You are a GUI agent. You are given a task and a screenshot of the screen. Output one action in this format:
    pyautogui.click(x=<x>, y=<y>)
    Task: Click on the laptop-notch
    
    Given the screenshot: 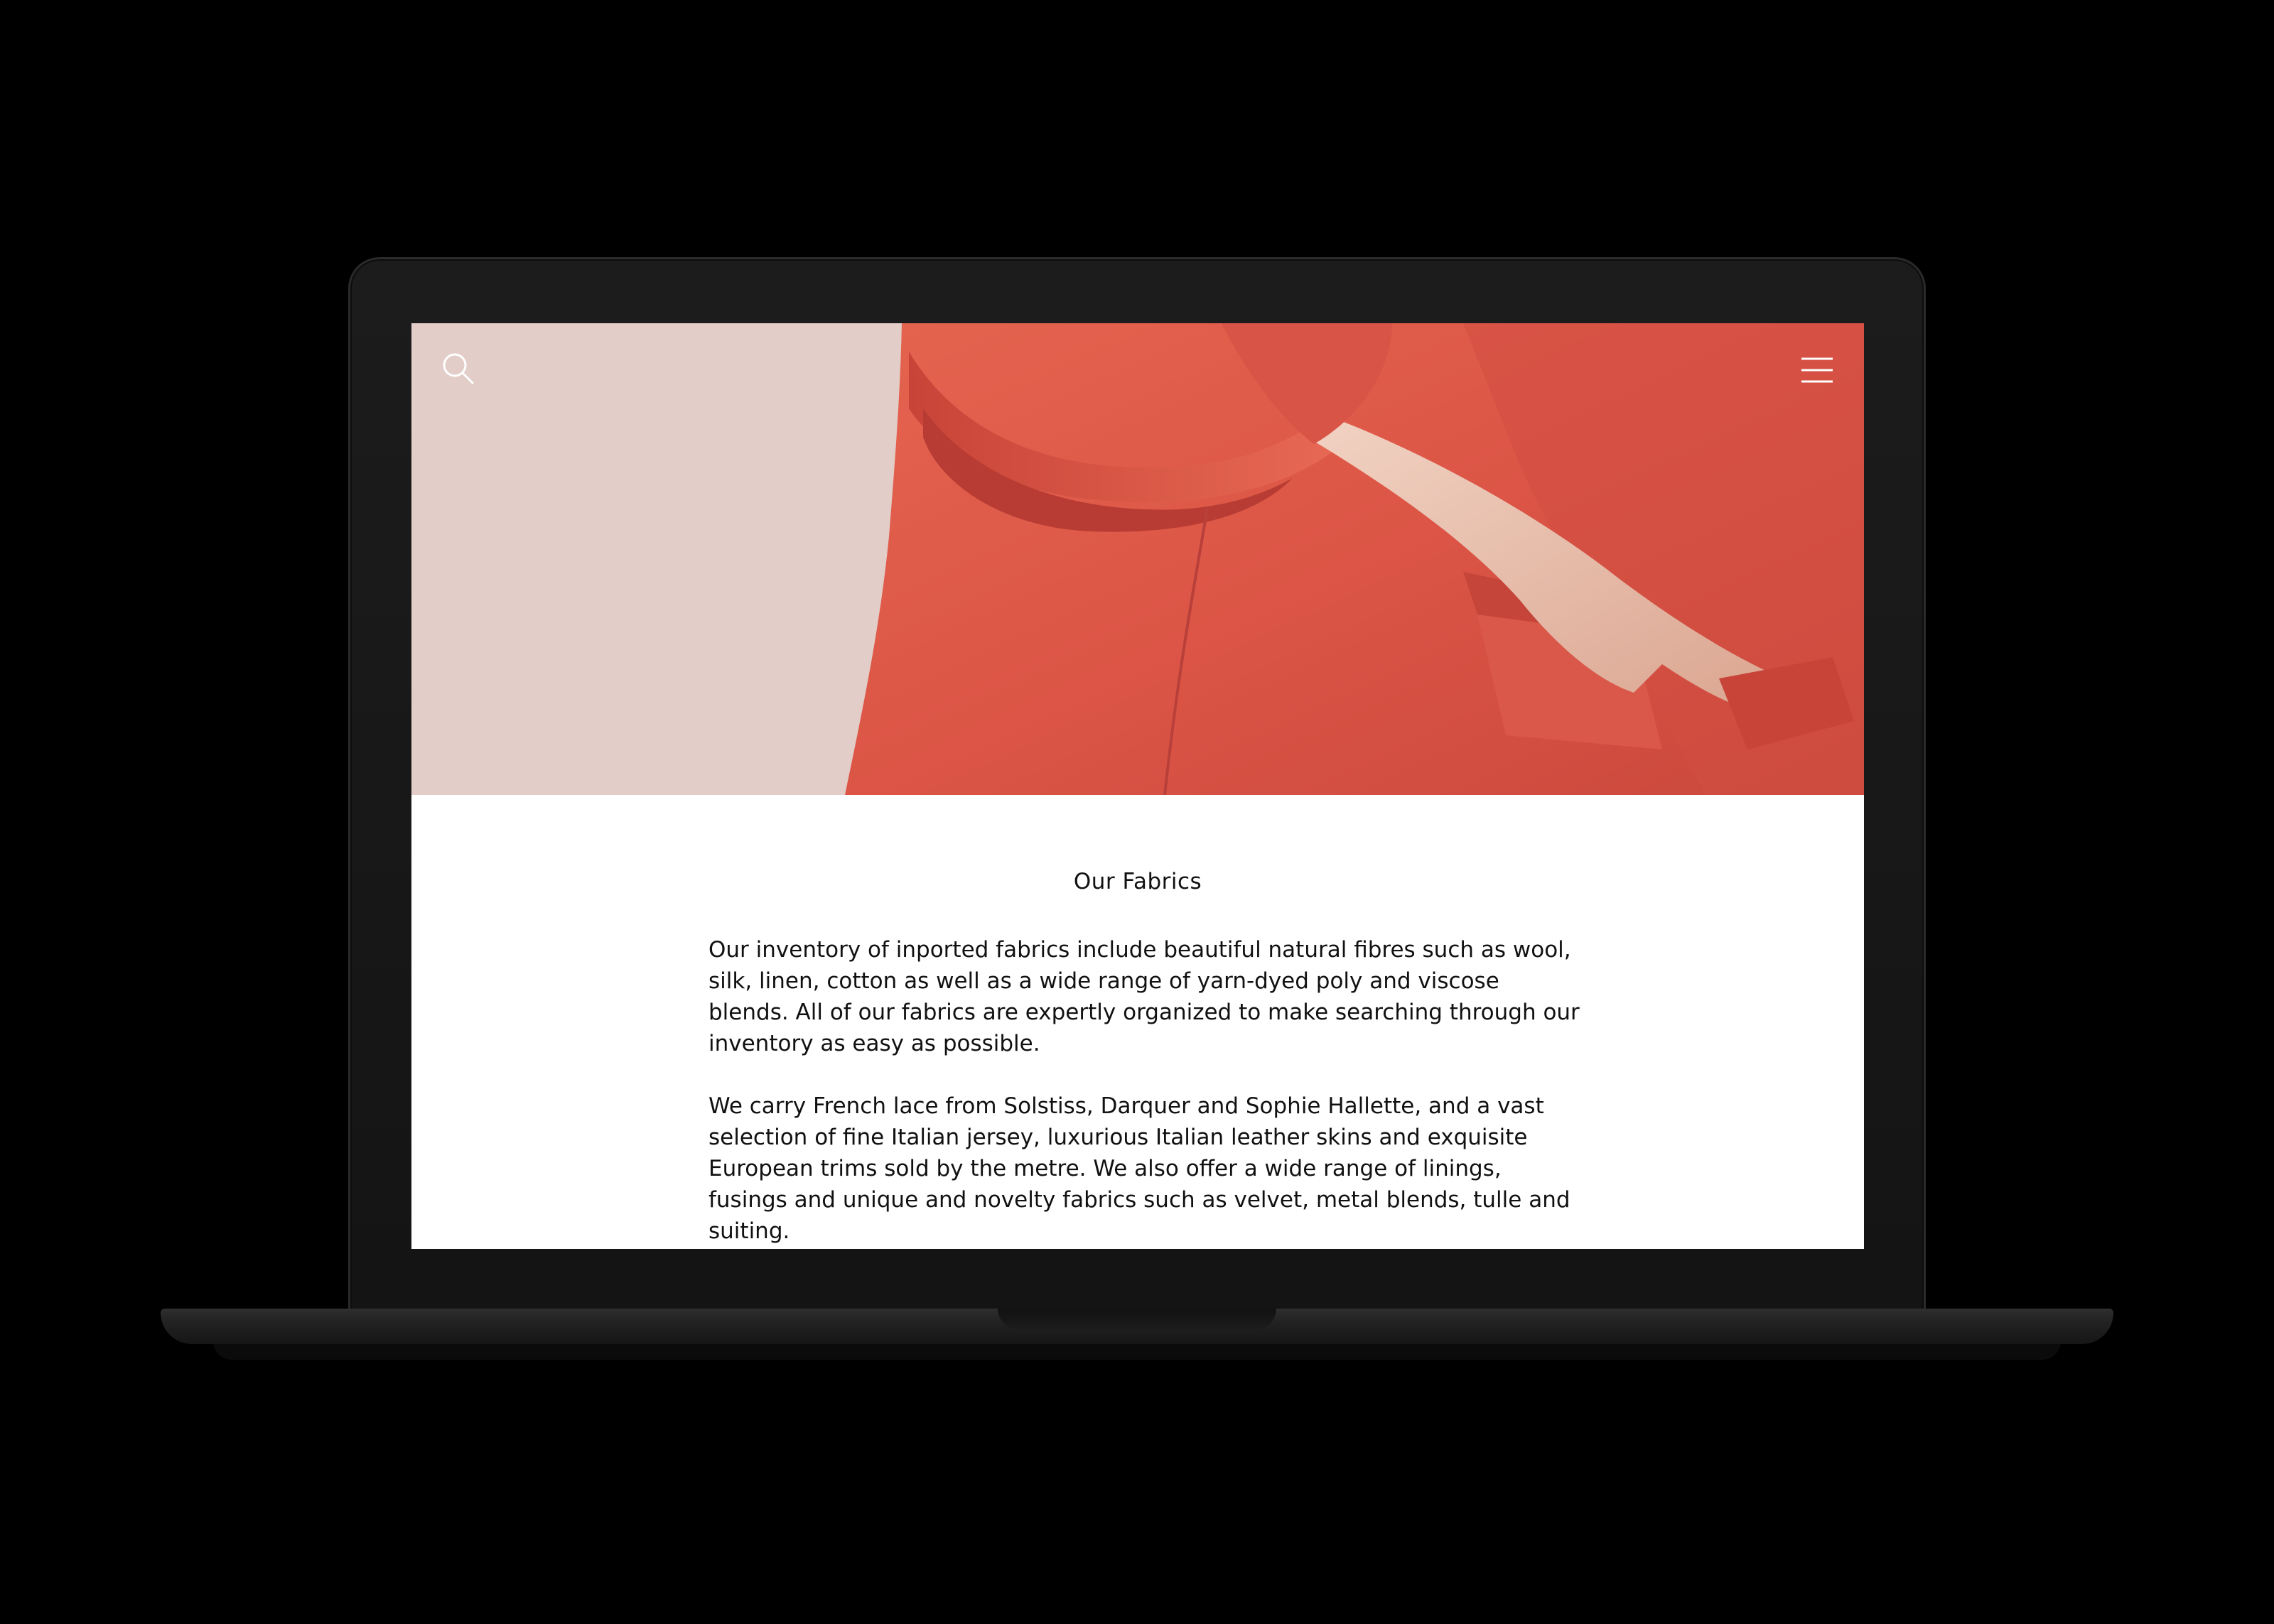 What is the action you would take?
    pyautogui.click(x=1137, y=1319)
    